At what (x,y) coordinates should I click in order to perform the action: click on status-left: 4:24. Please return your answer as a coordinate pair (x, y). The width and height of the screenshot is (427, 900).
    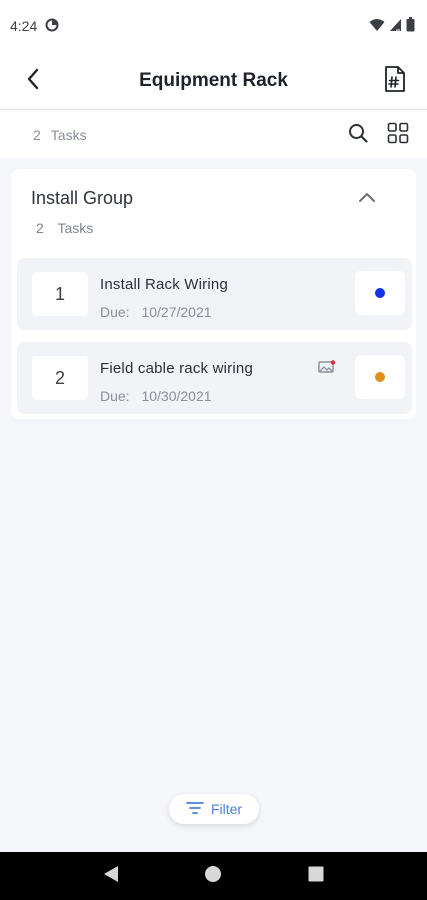
    Looking at the image, I should click on (34, 26).